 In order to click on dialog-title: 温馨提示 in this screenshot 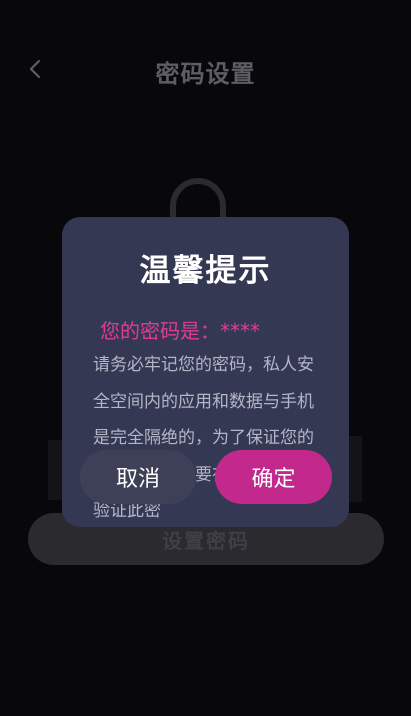, I will do `click(205, 271)`.